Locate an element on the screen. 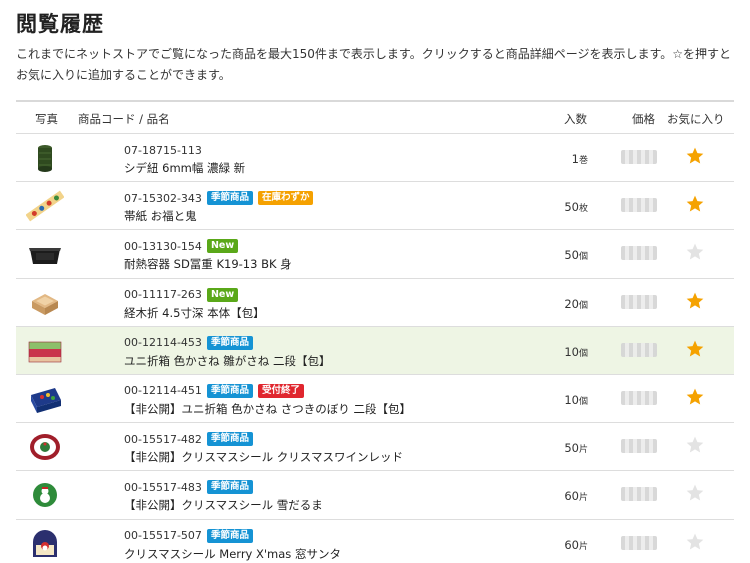  product-code: 00-15517-482 is located at coordinates (163, 439).